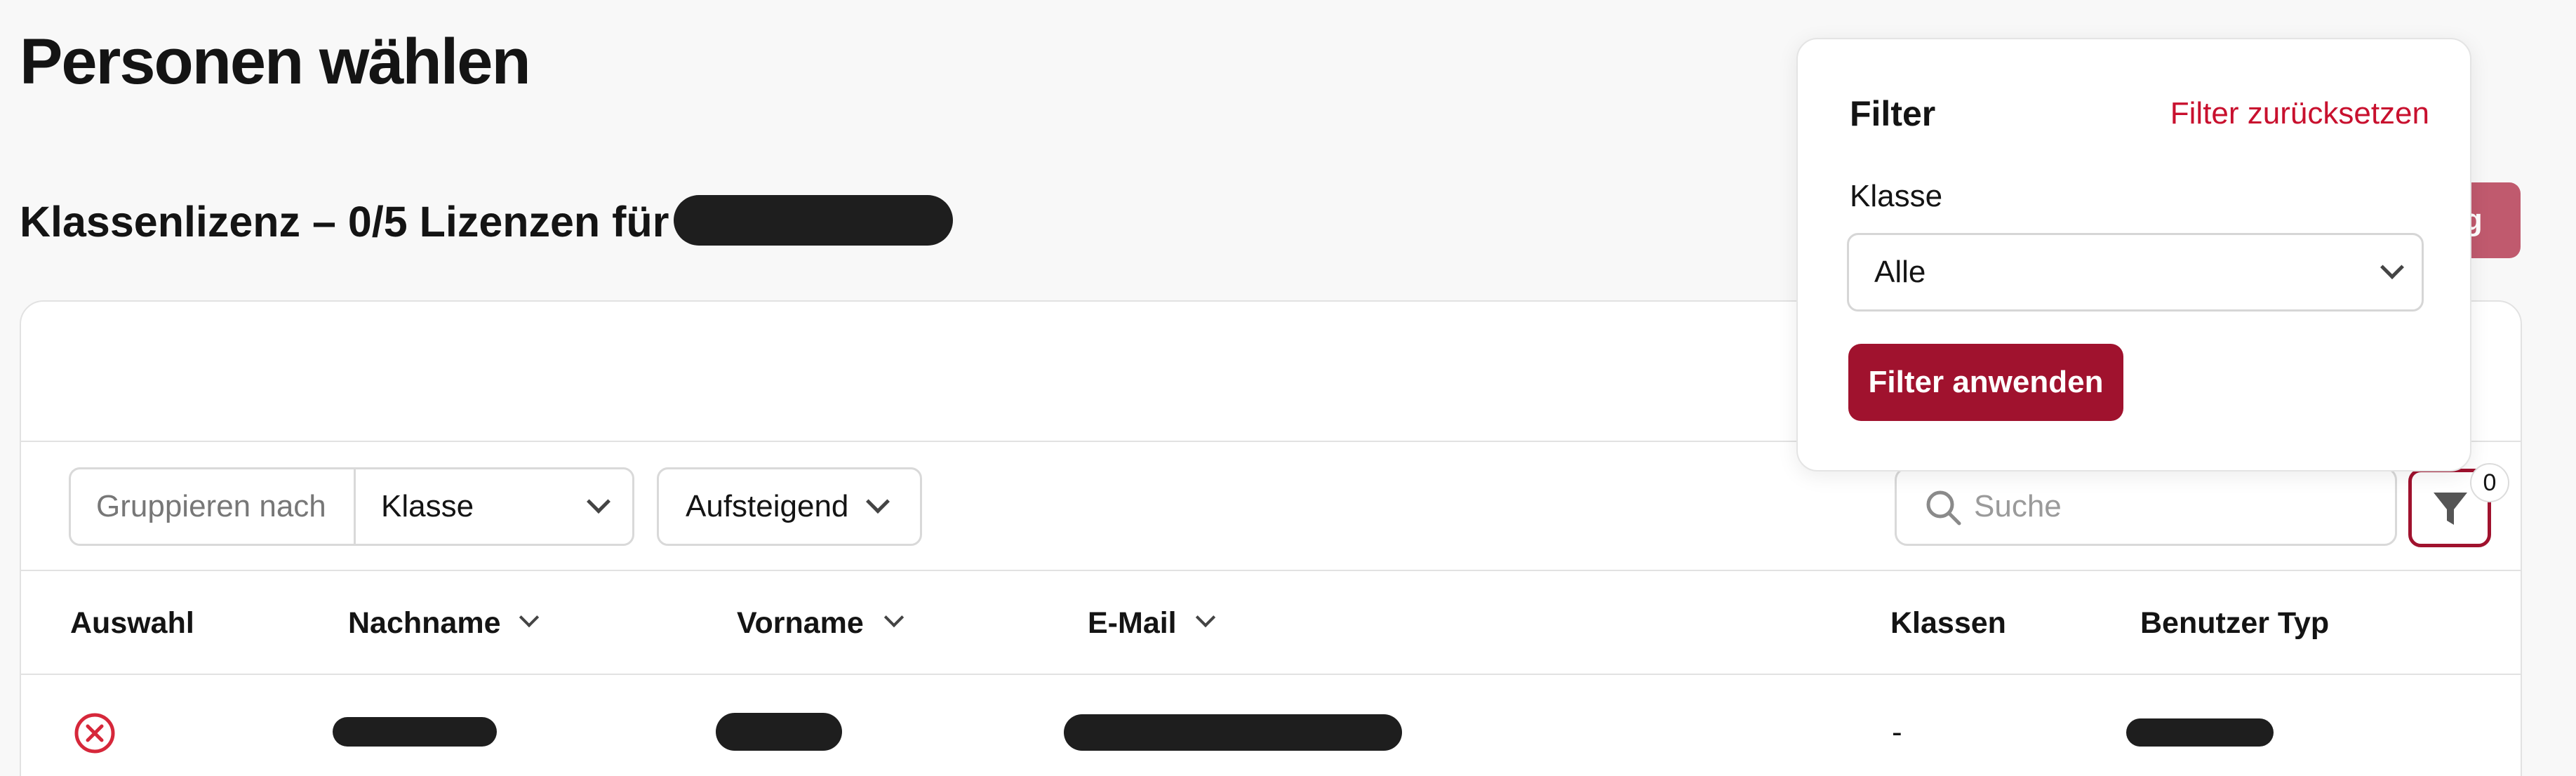 The width and height of the screenshot is (2576, 776). Describe the element at coordinates (2170, 506) in the screenshot. I see `search-input` at that location.